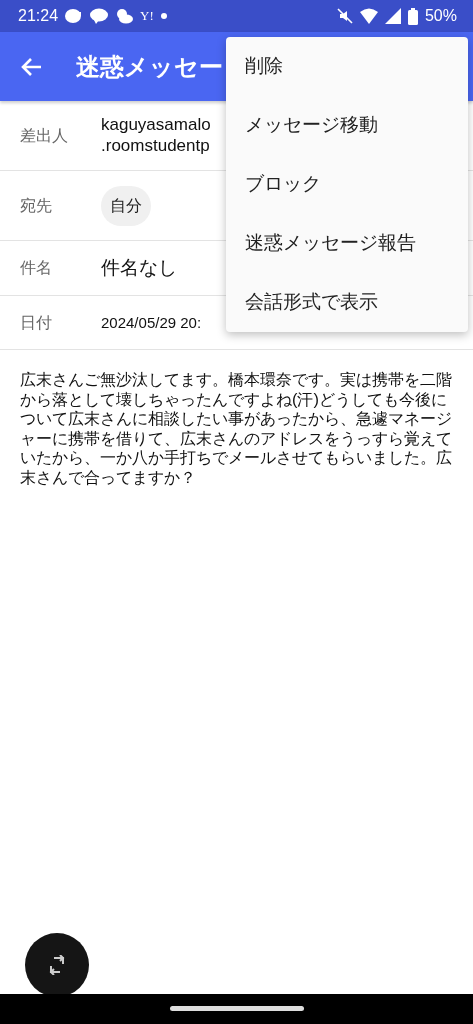  Describe the element at coordinates (344, 16) in the screenshot. I see `mute-icon` at that location.